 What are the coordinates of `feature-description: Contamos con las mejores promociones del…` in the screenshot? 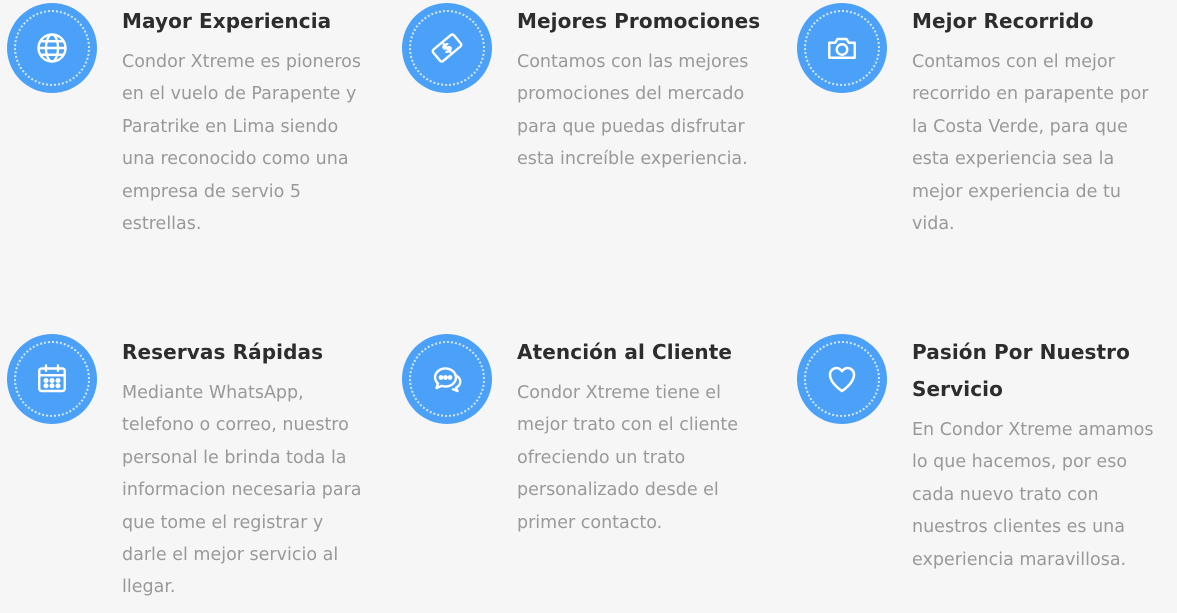 It's located at (633, 111).